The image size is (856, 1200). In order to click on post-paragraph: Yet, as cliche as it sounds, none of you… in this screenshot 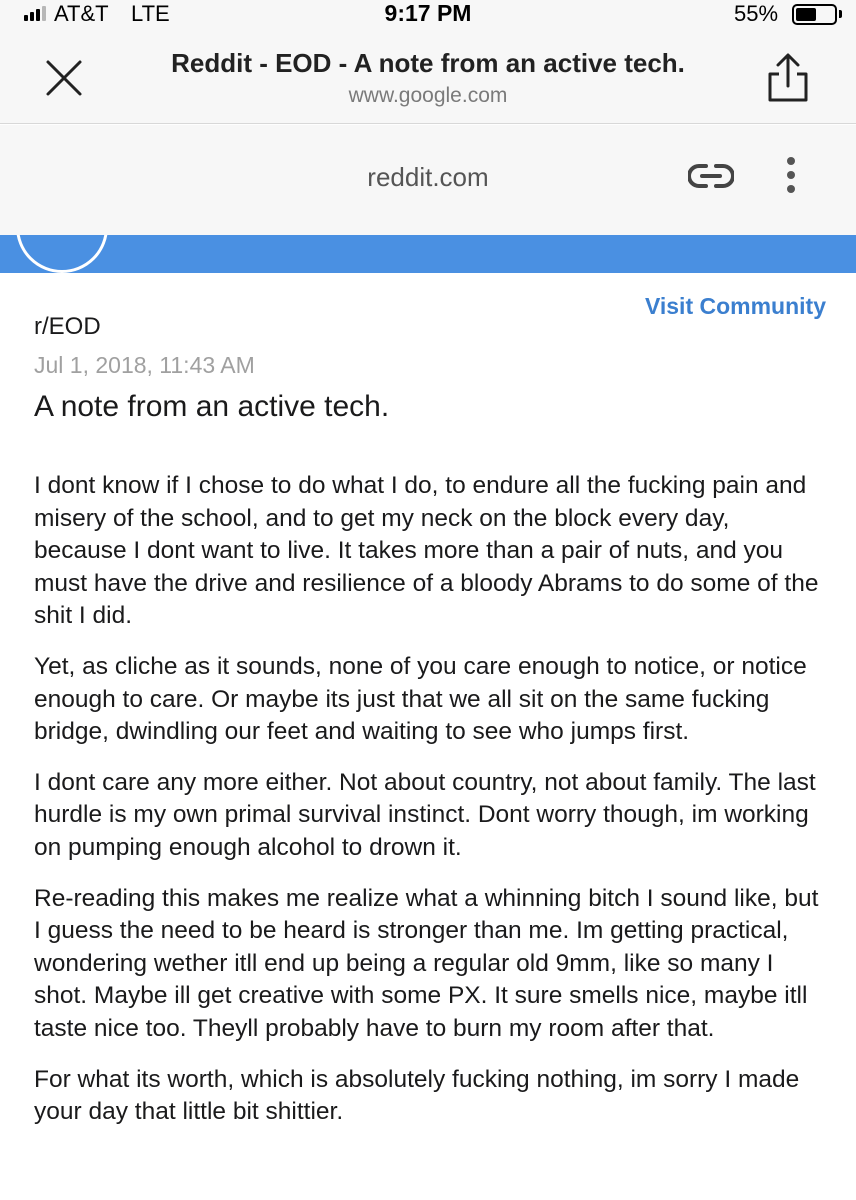, I will do `click(420, 699)`.